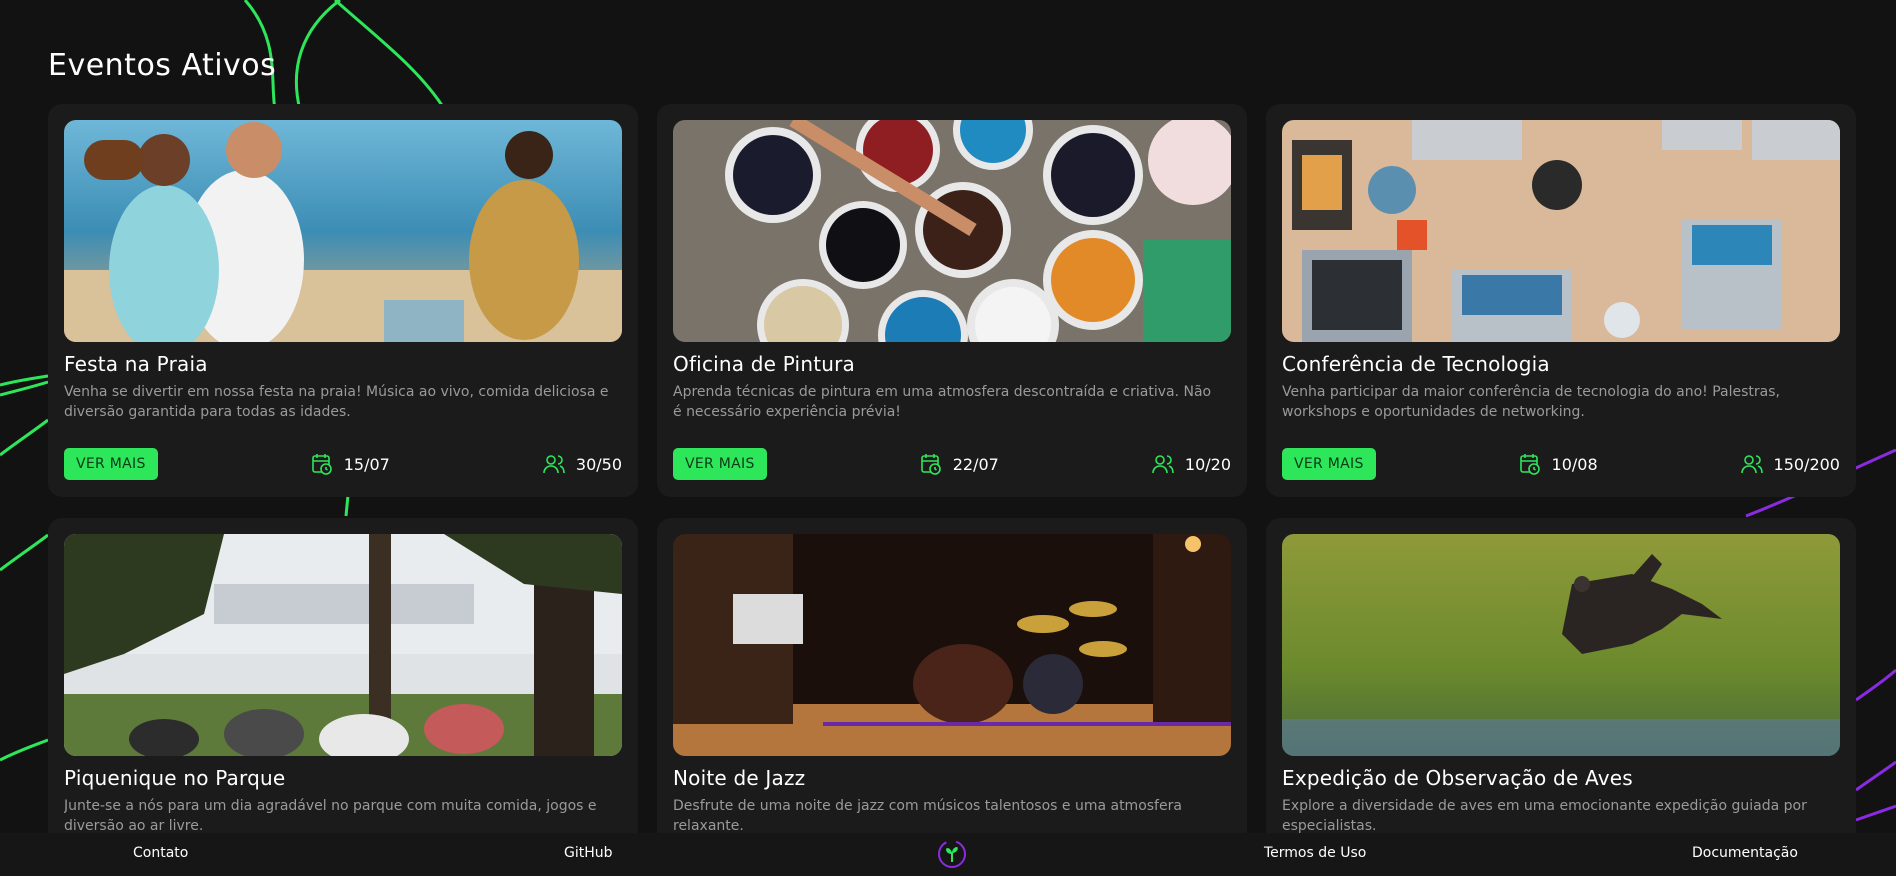  Describe the element at coordinates (1561, 231) in the screenshot. I see `laptops-desk-photo` at that location.